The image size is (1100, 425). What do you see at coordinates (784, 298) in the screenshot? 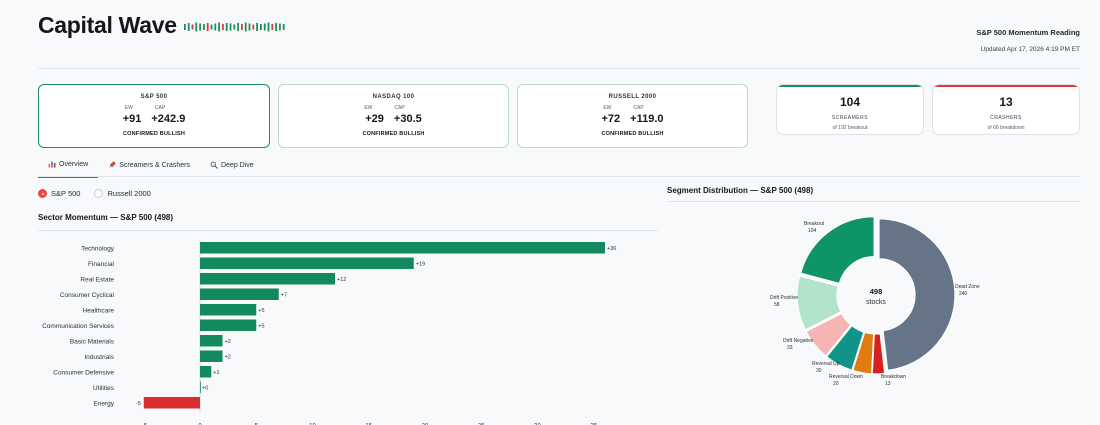
I see `slice-label: Drift Positive` at bounding box center [784, 298].